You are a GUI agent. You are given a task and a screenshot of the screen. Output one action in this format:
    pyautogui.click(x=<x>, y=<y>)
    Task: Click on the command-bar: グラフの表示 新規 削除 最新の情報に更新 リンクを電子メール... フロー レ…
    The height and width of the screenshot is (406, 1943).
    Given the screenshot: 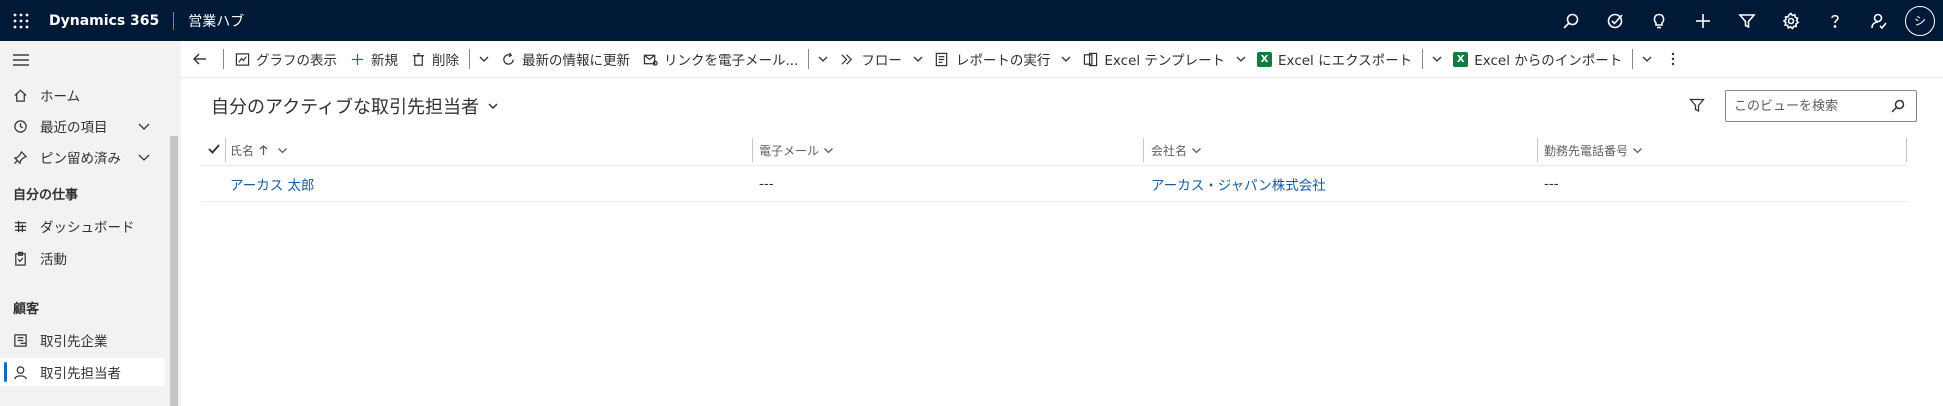 What is the action you would take?
    pyautogui.click(x=1062, y=59)
    